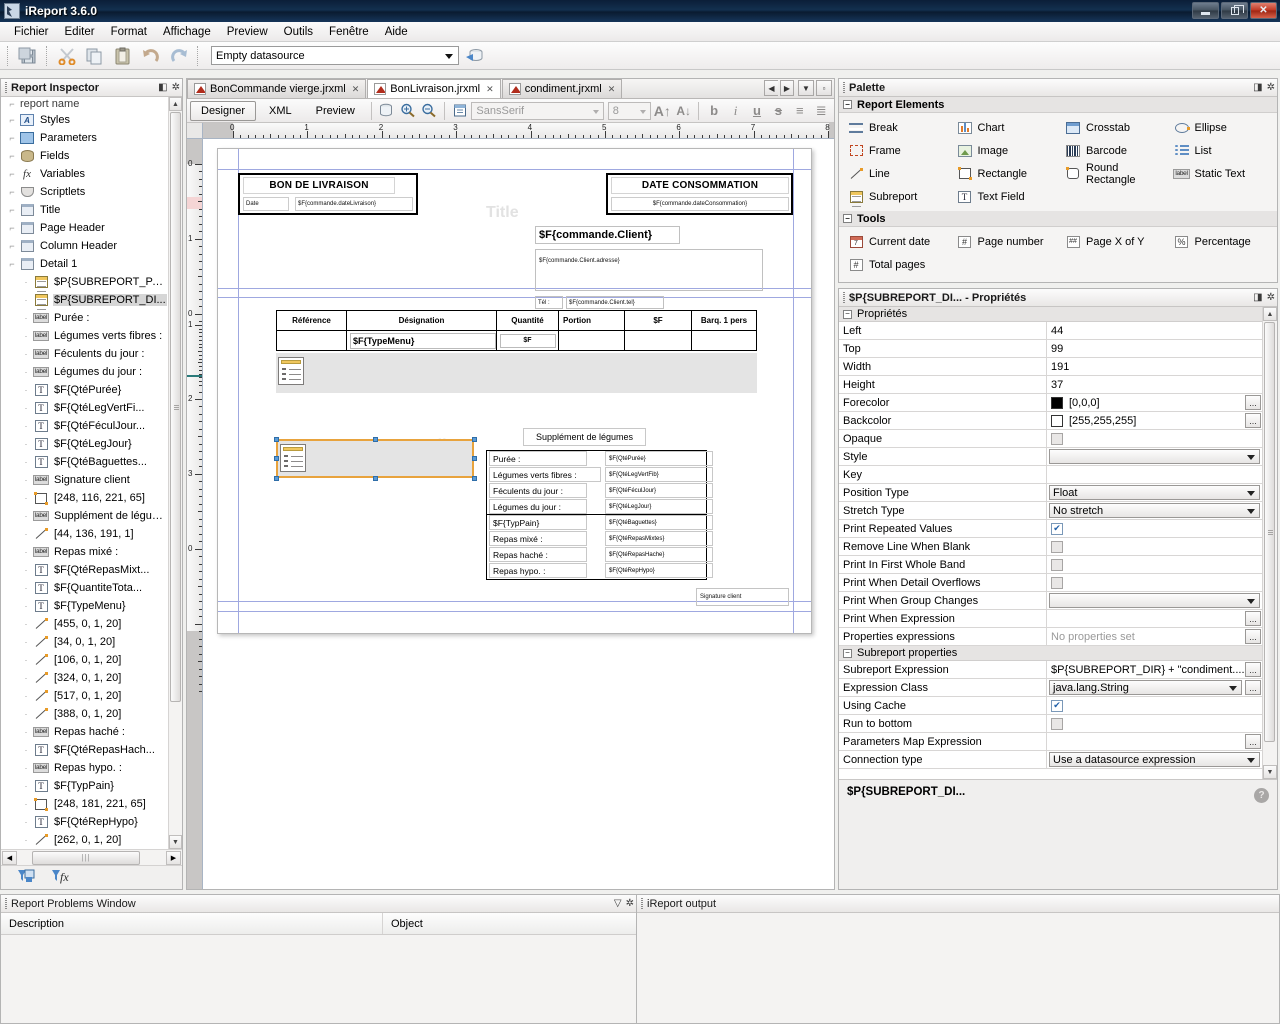 The image size is (1280, 1024). I want to click on filter-variables-icon: fx, so click(61, 877).